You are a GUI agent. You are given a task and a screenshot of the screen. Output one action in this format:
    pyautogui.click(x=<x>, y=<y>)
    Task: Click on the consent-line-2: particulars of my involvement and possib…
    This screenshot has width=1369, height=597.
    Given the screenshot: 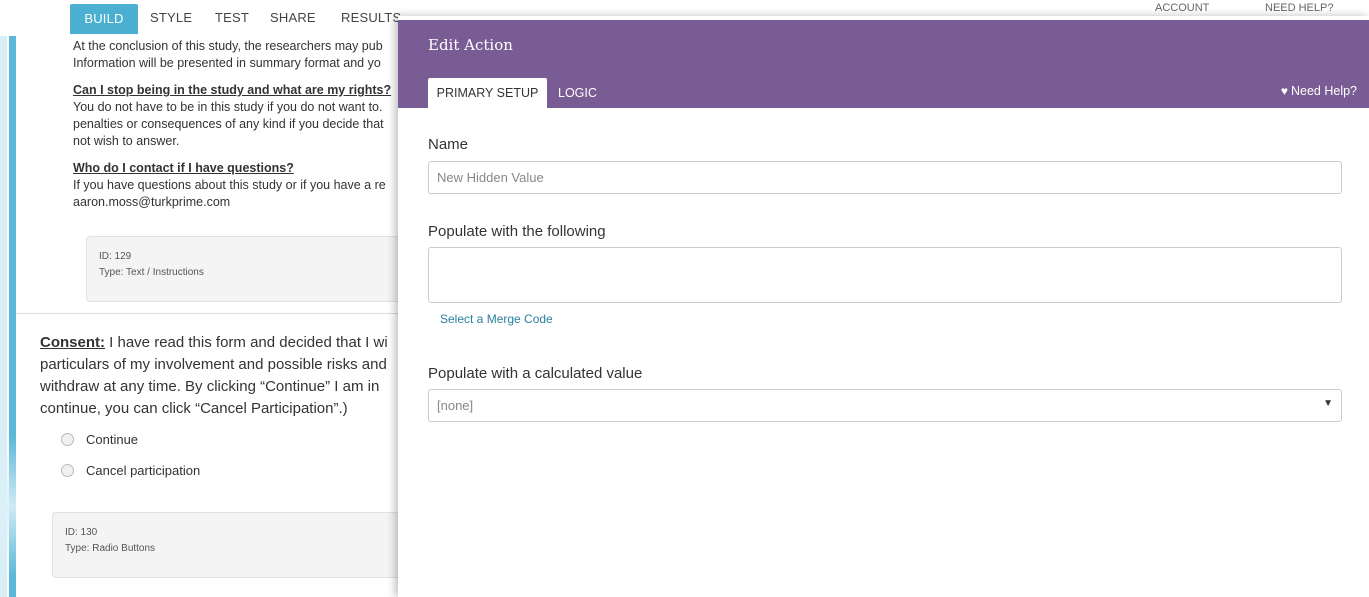 What is the action you would take?
    pyautogui.click(x=213, y=364)
    